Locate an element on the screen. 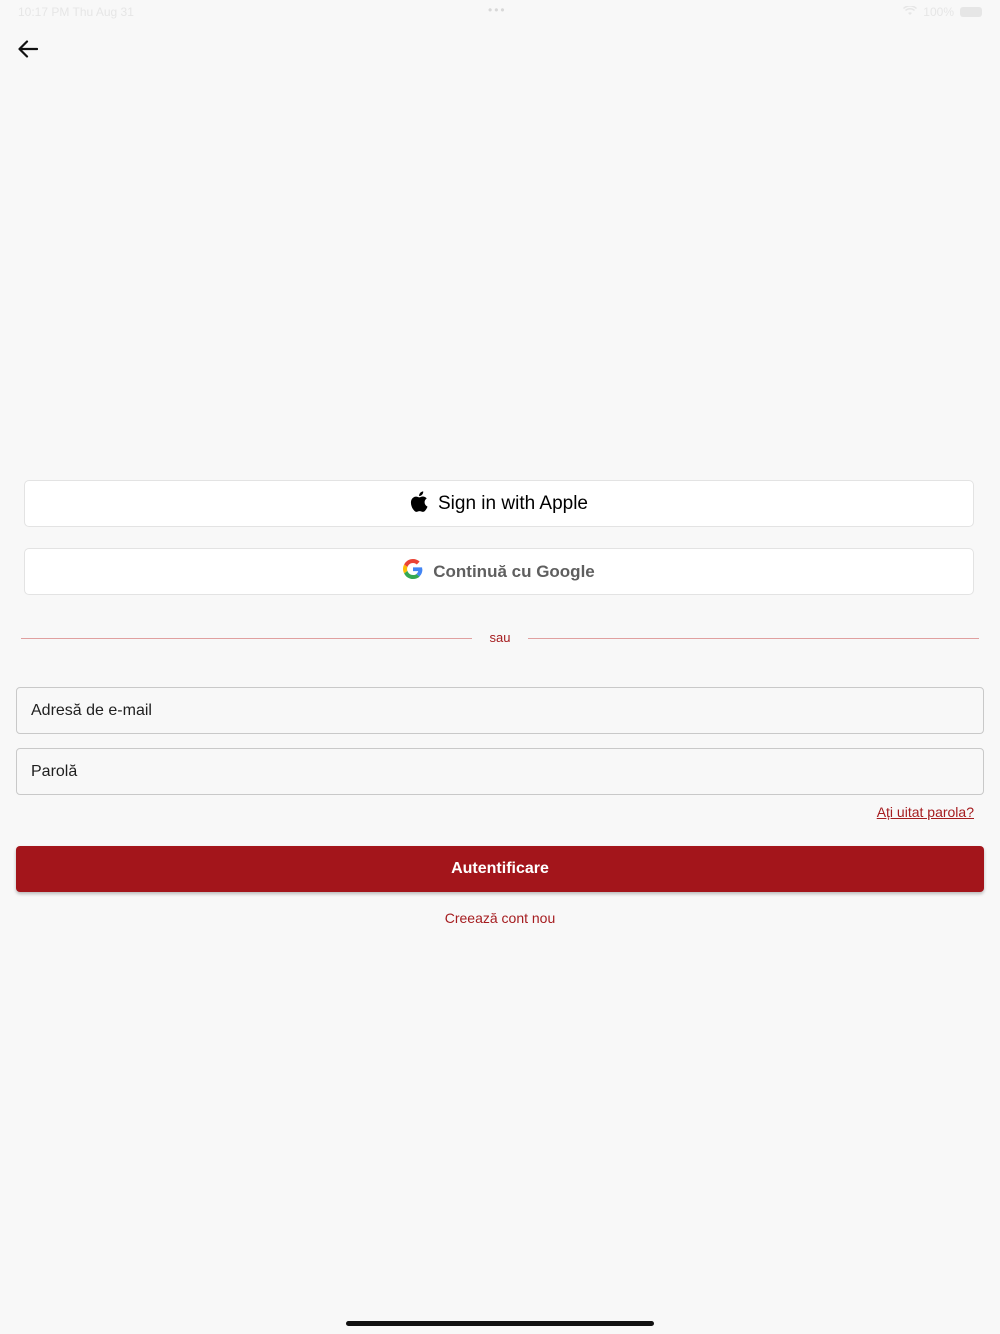 This screenshot has width=1000, height=1334. status-time-date: 10:17 PM Thu Aug 31 is located at coordinates (76, 12).